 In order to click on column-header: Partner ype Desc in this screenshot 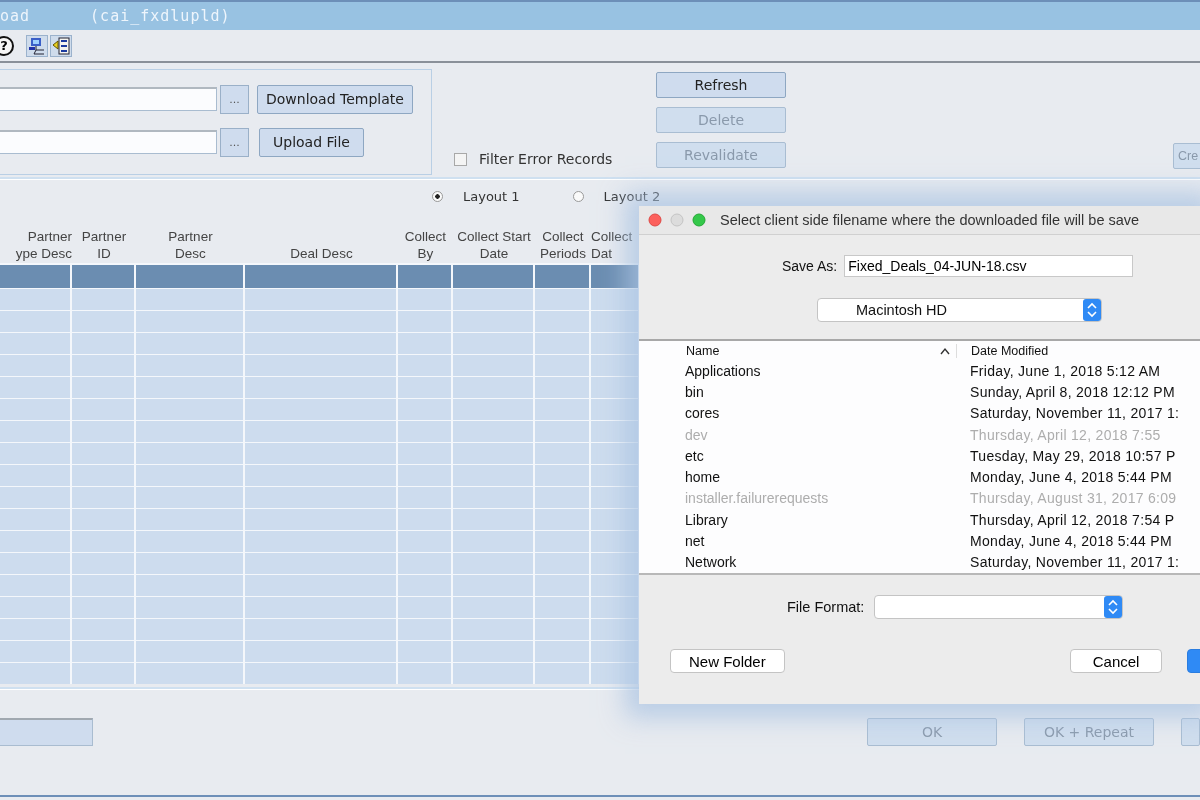, I will do `click(43, 245)`.